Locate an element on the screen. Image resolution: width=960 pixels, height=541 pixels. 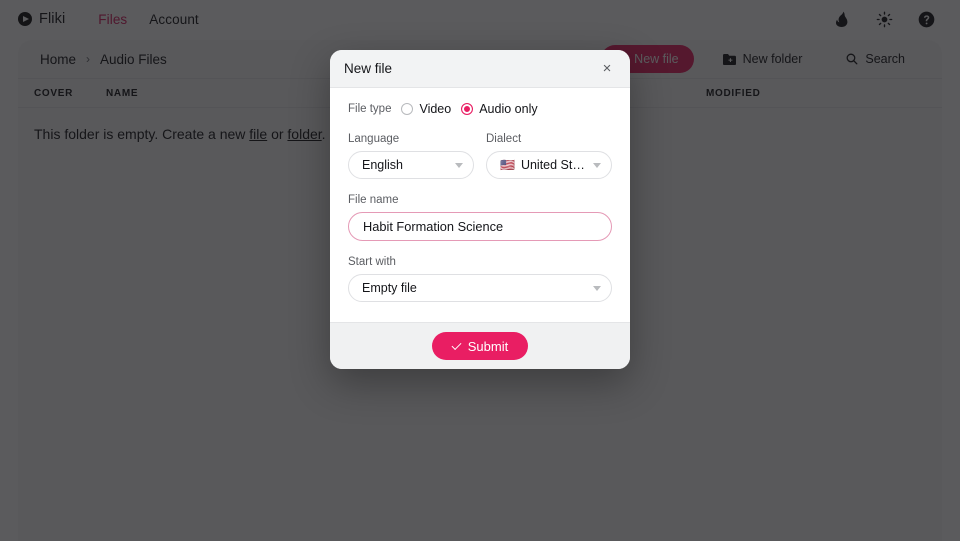
dialect-value: United States is located at coordinates (553, 165).